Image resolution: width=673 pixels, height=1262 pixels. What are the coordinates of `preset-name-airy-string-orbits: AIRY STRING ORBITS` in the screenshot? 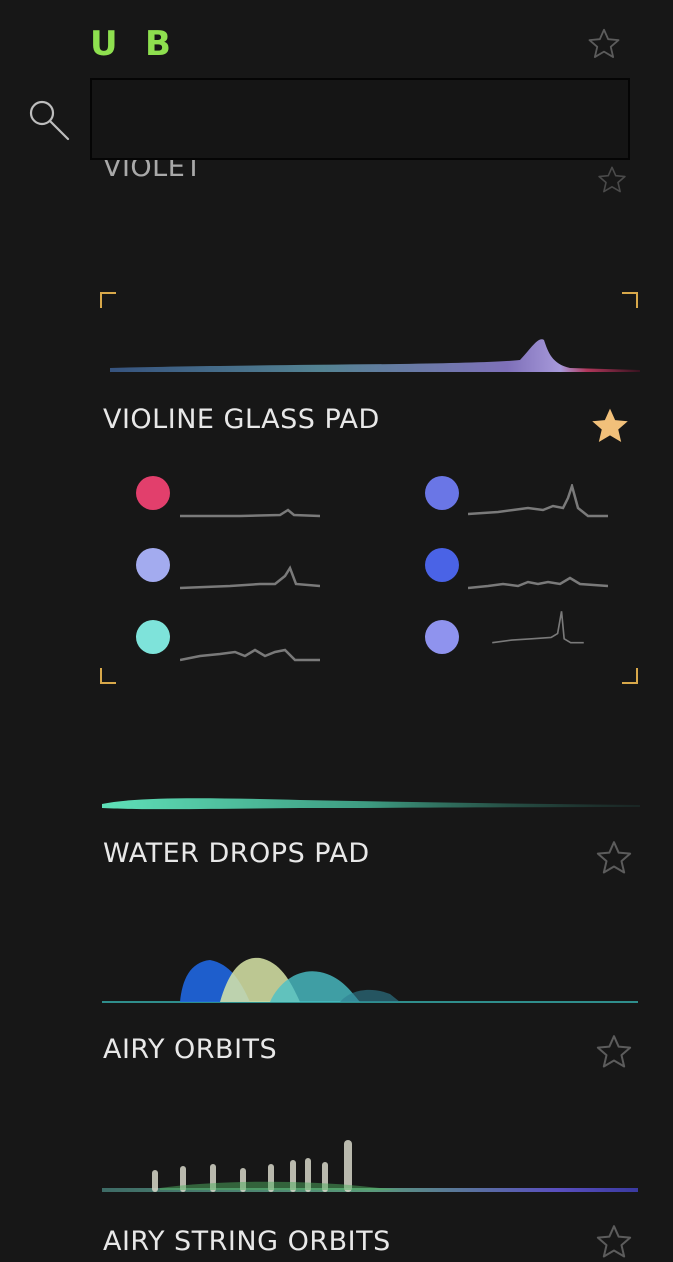 It's located at (247, 1241).